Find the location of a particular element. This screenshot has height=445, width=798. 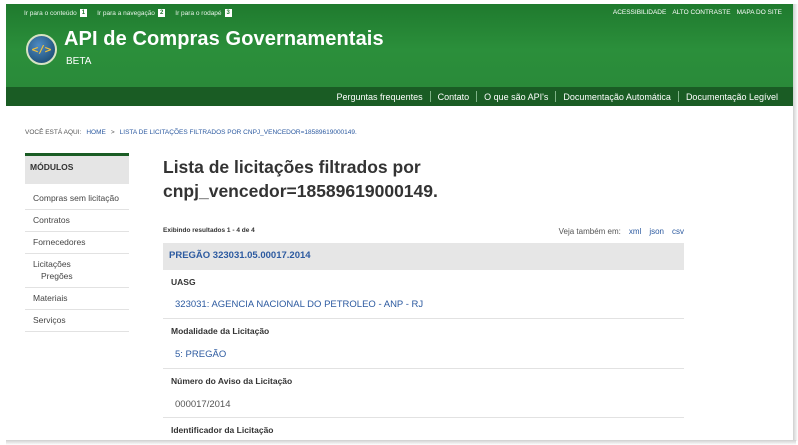

format-xml-link: xml is located at coordinates (635, 231).